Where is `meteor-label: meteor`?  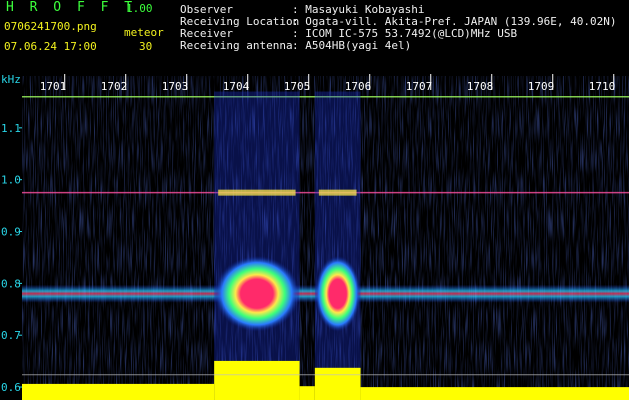 meteor-label: meteor is located at coordinates (144, 32).